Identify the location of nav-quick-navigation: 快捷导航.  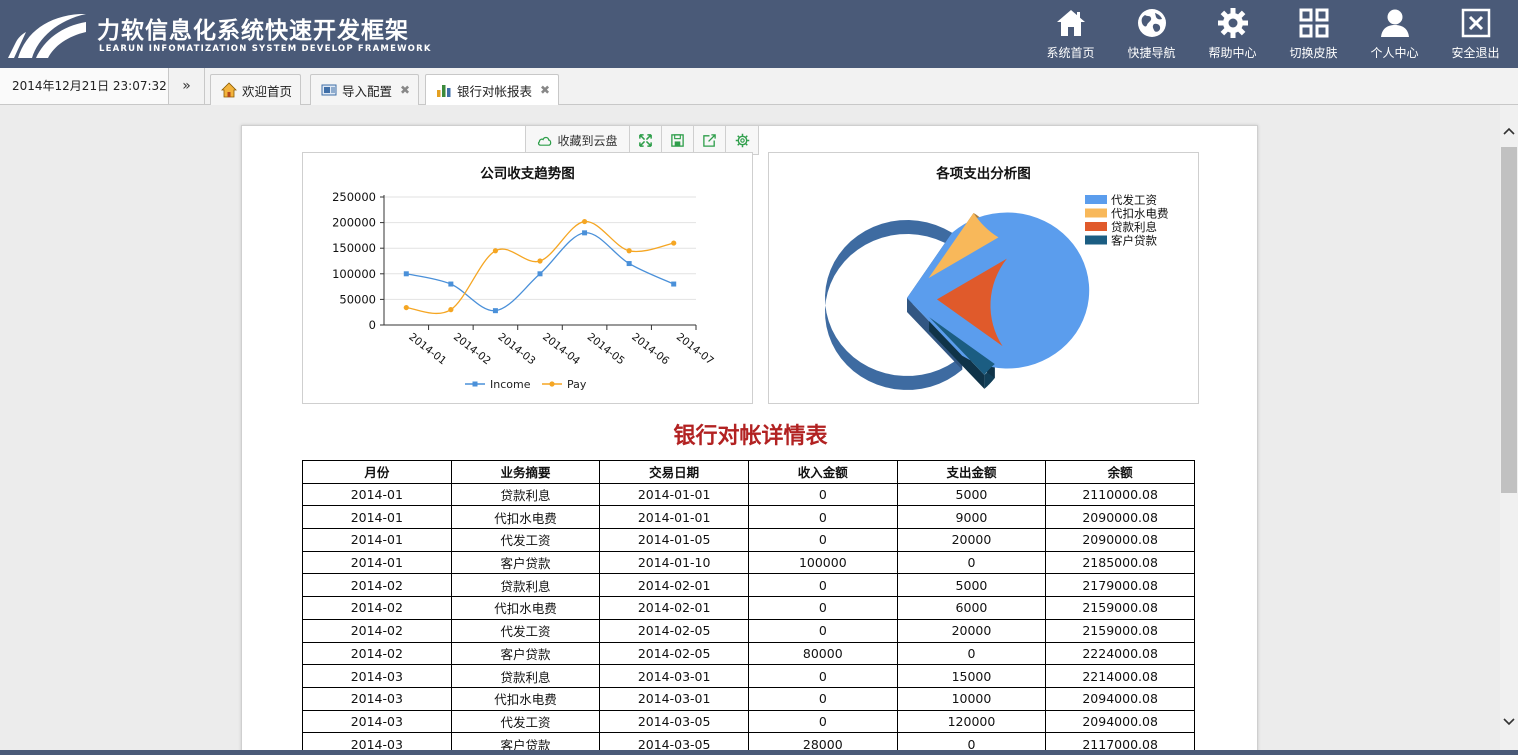
(1151, 34).